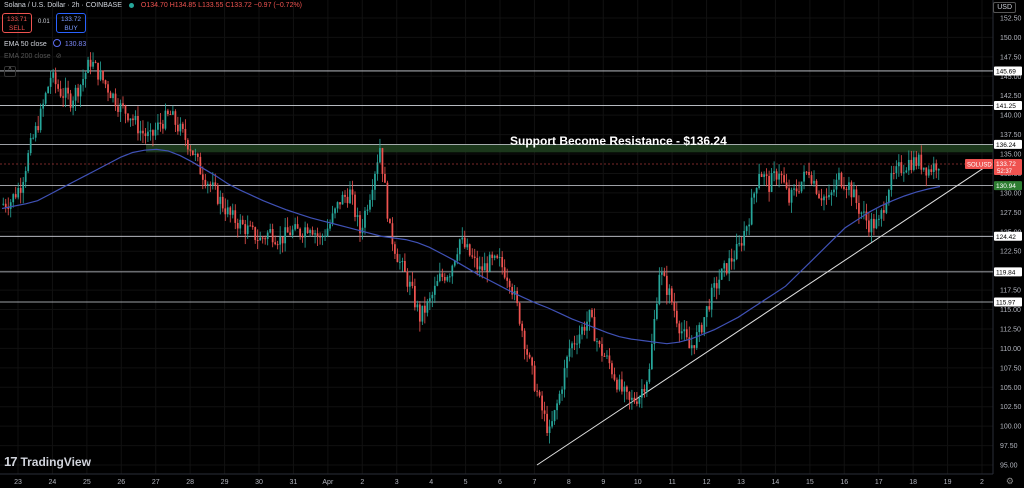 The height and width of the screenshot is (488, 1024). I want to click on x-tick-label: Apr, so click(328, 482).